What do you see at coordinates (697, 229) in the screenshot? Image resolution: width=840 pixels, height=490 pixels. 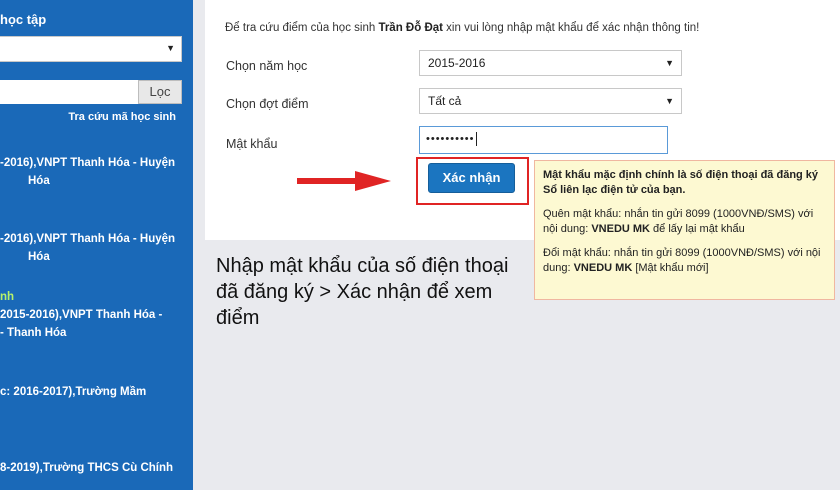 I see `tip-forgot-suffix: để lấy lại mật khẩu` at bounding box center [697, 229].